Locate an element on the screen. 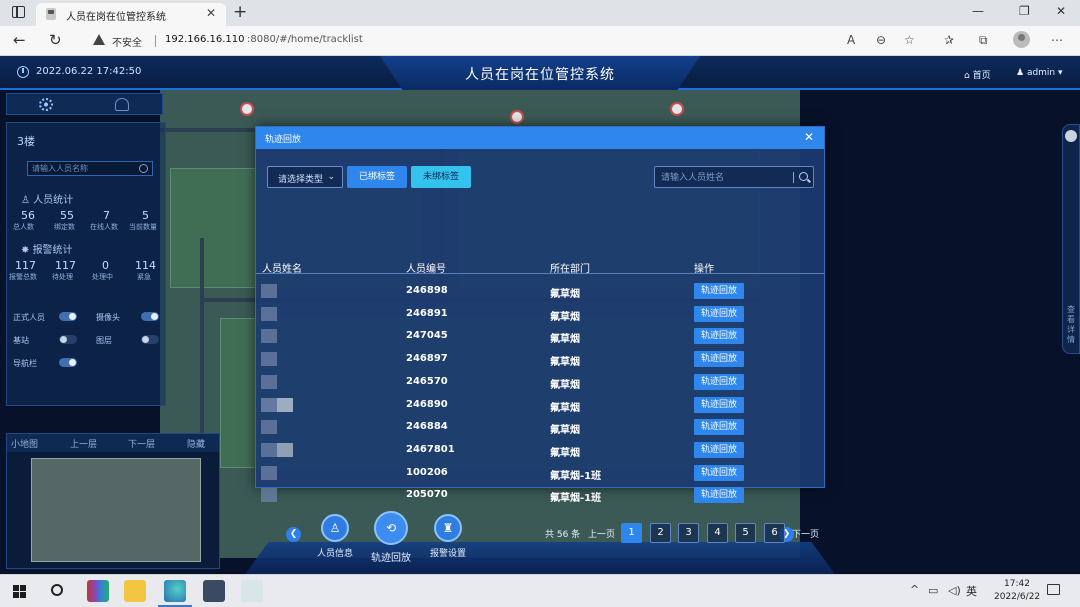 The height and width of the screenshot is (607, 1080). type-select: 请选择类型 ⌄ is located at coordinates (305, 177).